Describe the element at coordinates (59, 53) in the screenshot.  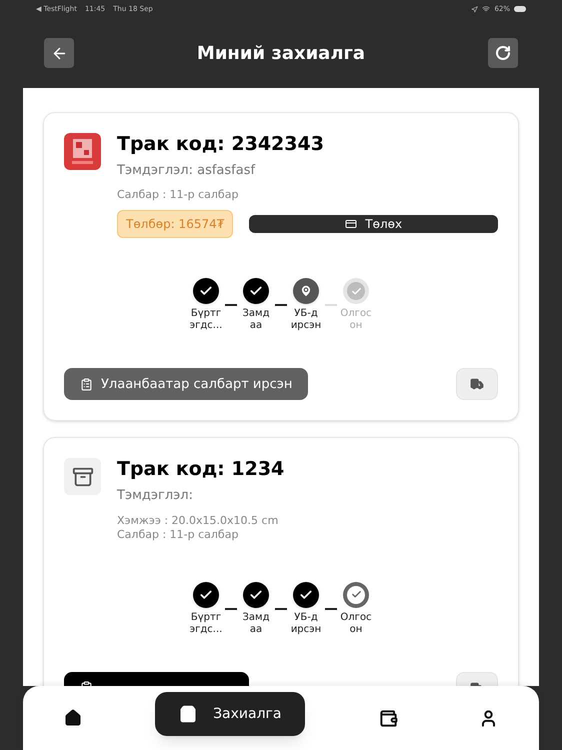
I see `back-button` at that location.